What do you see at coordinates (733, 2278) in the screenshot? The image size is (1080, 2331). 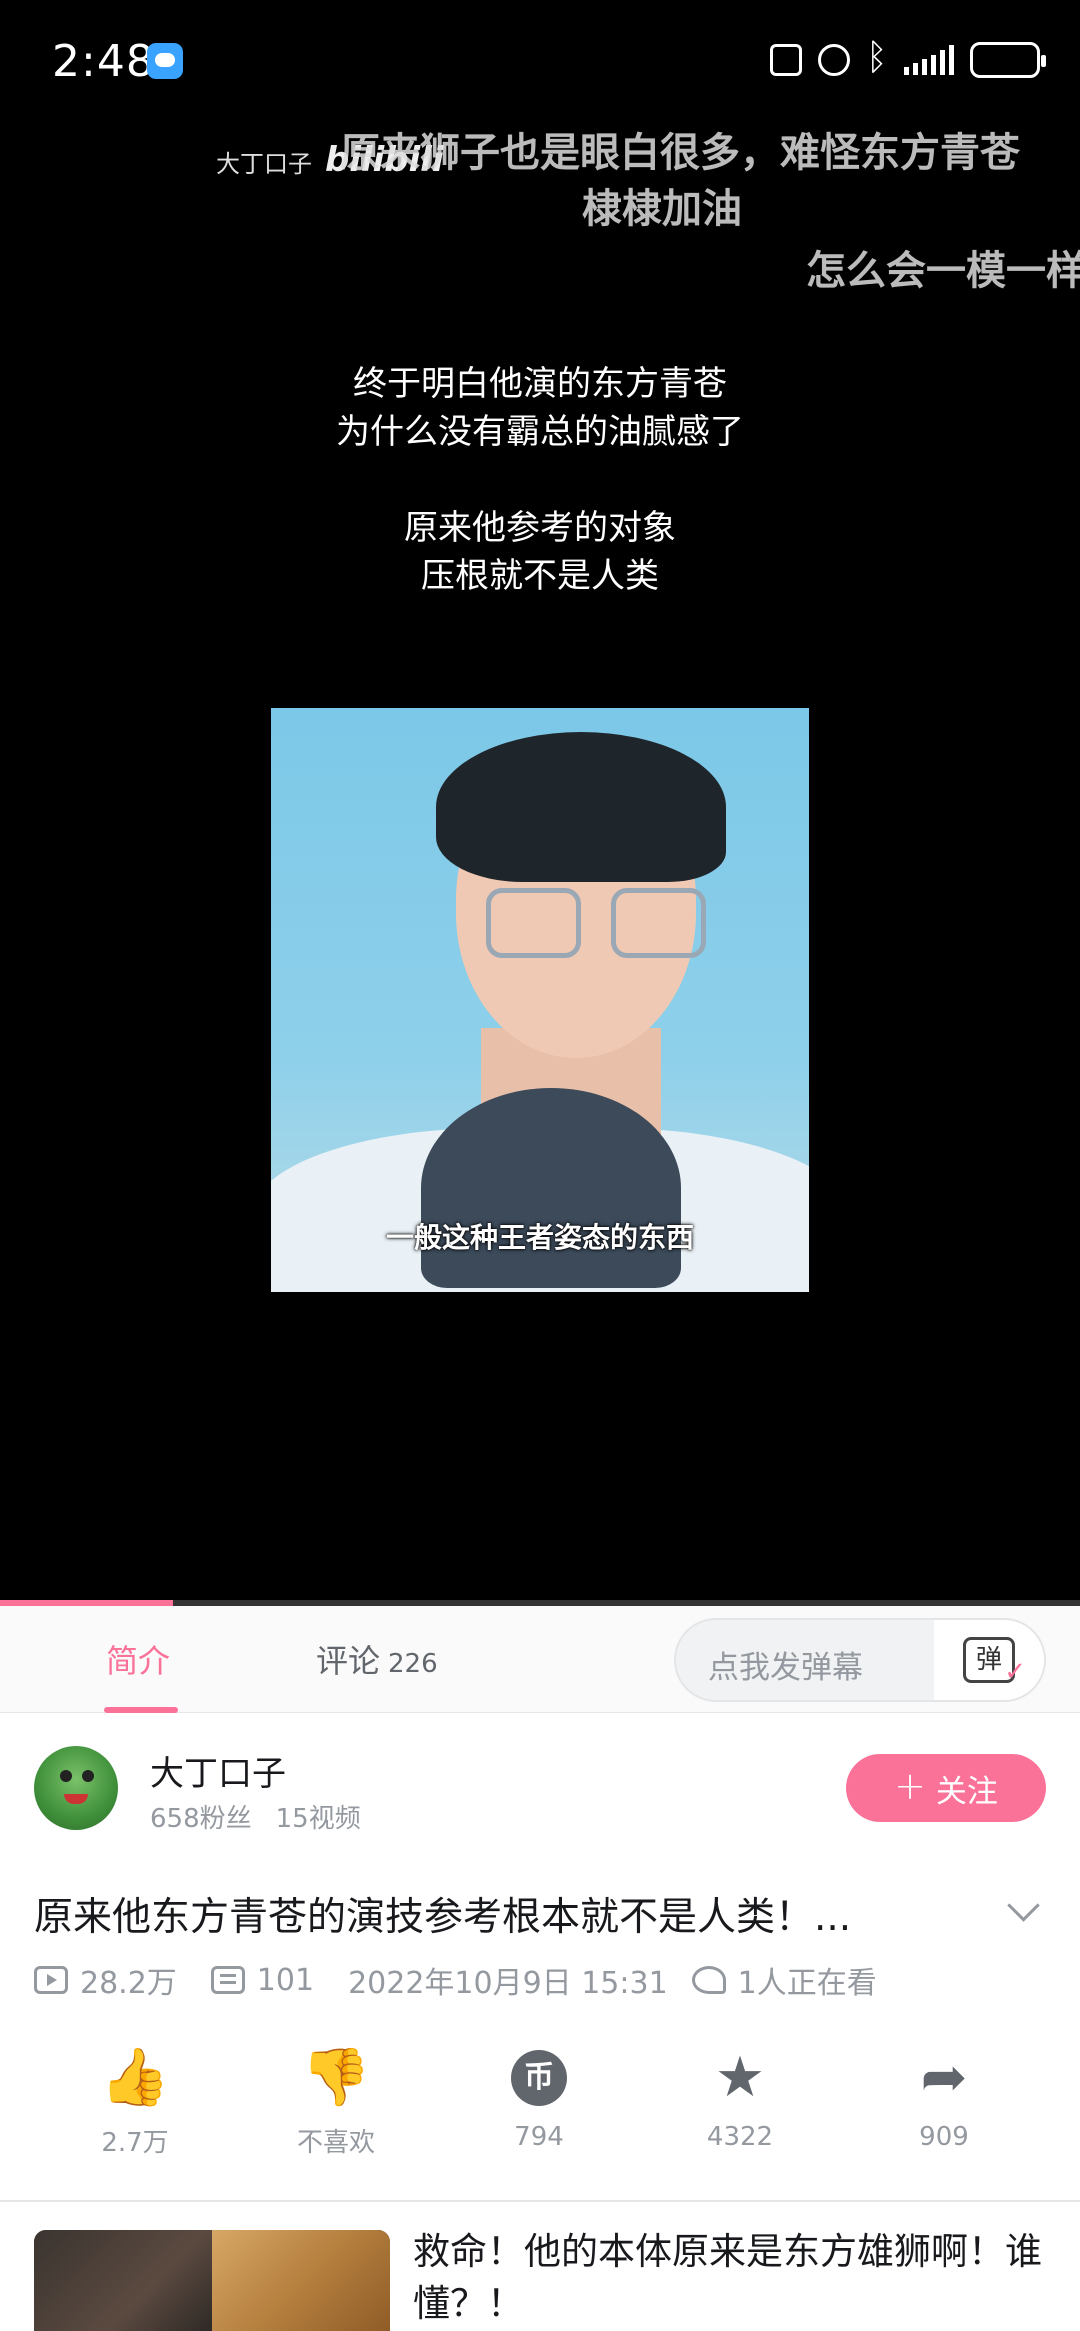 I see `recommended-video-title: 救命！他的本体原来是东方雄狮啊！谁懂？！` at bounding box center [733, 2278].